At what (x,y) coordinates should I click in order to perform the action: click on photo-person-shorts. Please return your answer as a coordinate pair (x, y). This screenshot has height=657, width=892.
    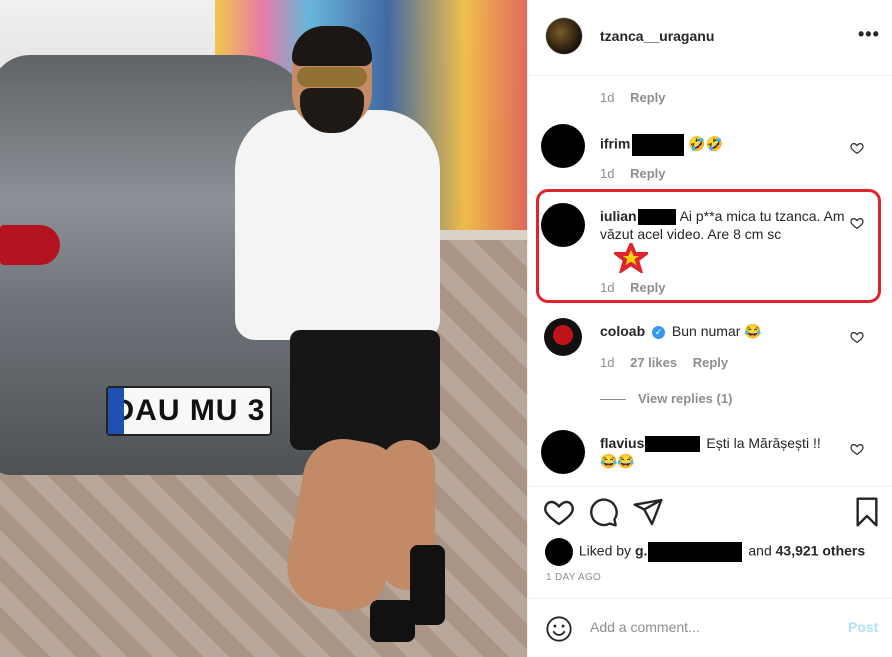
    Looking at the image, I should click on (365, 390).